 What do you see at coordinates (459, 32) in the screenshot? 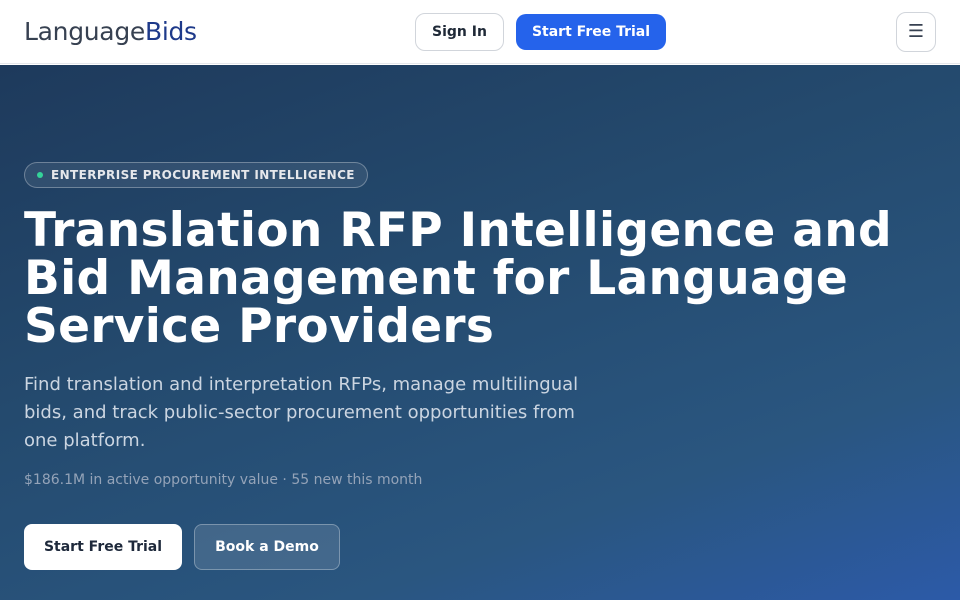
I see `sign-in-button: Sign In` at bounding box center [459, 32].